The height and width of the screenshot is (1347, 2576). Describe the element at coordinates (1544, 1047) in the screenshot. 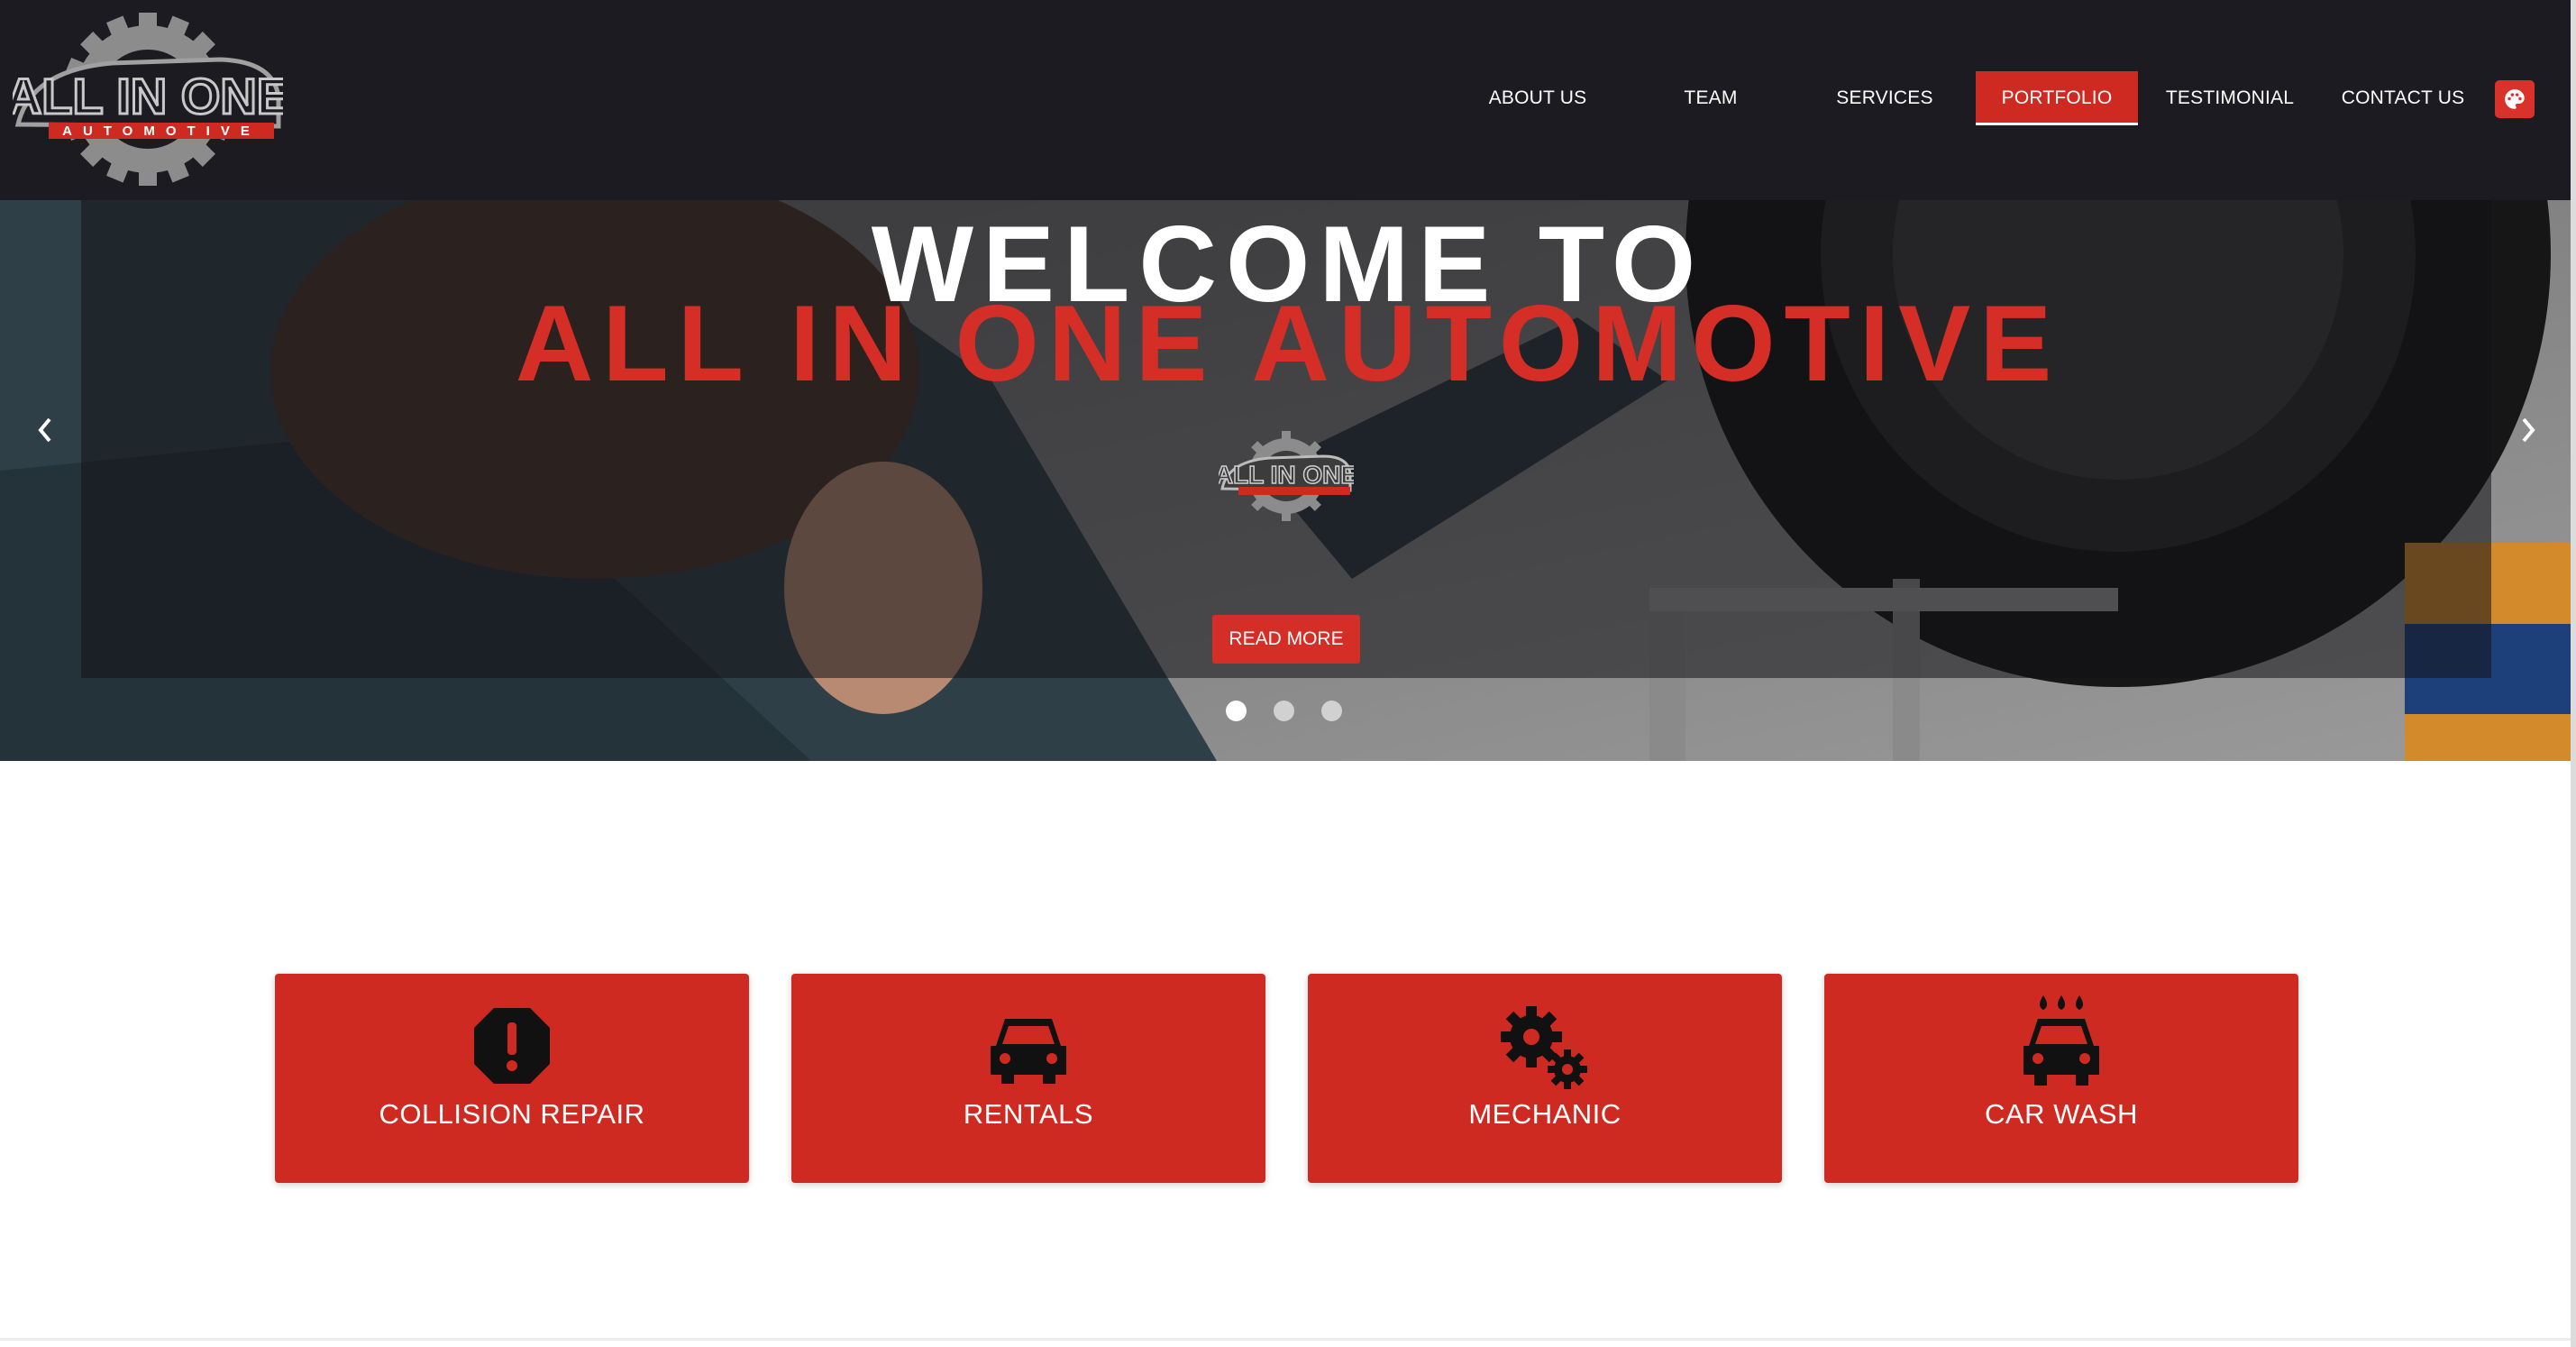

I see `gears-icon` at that location.